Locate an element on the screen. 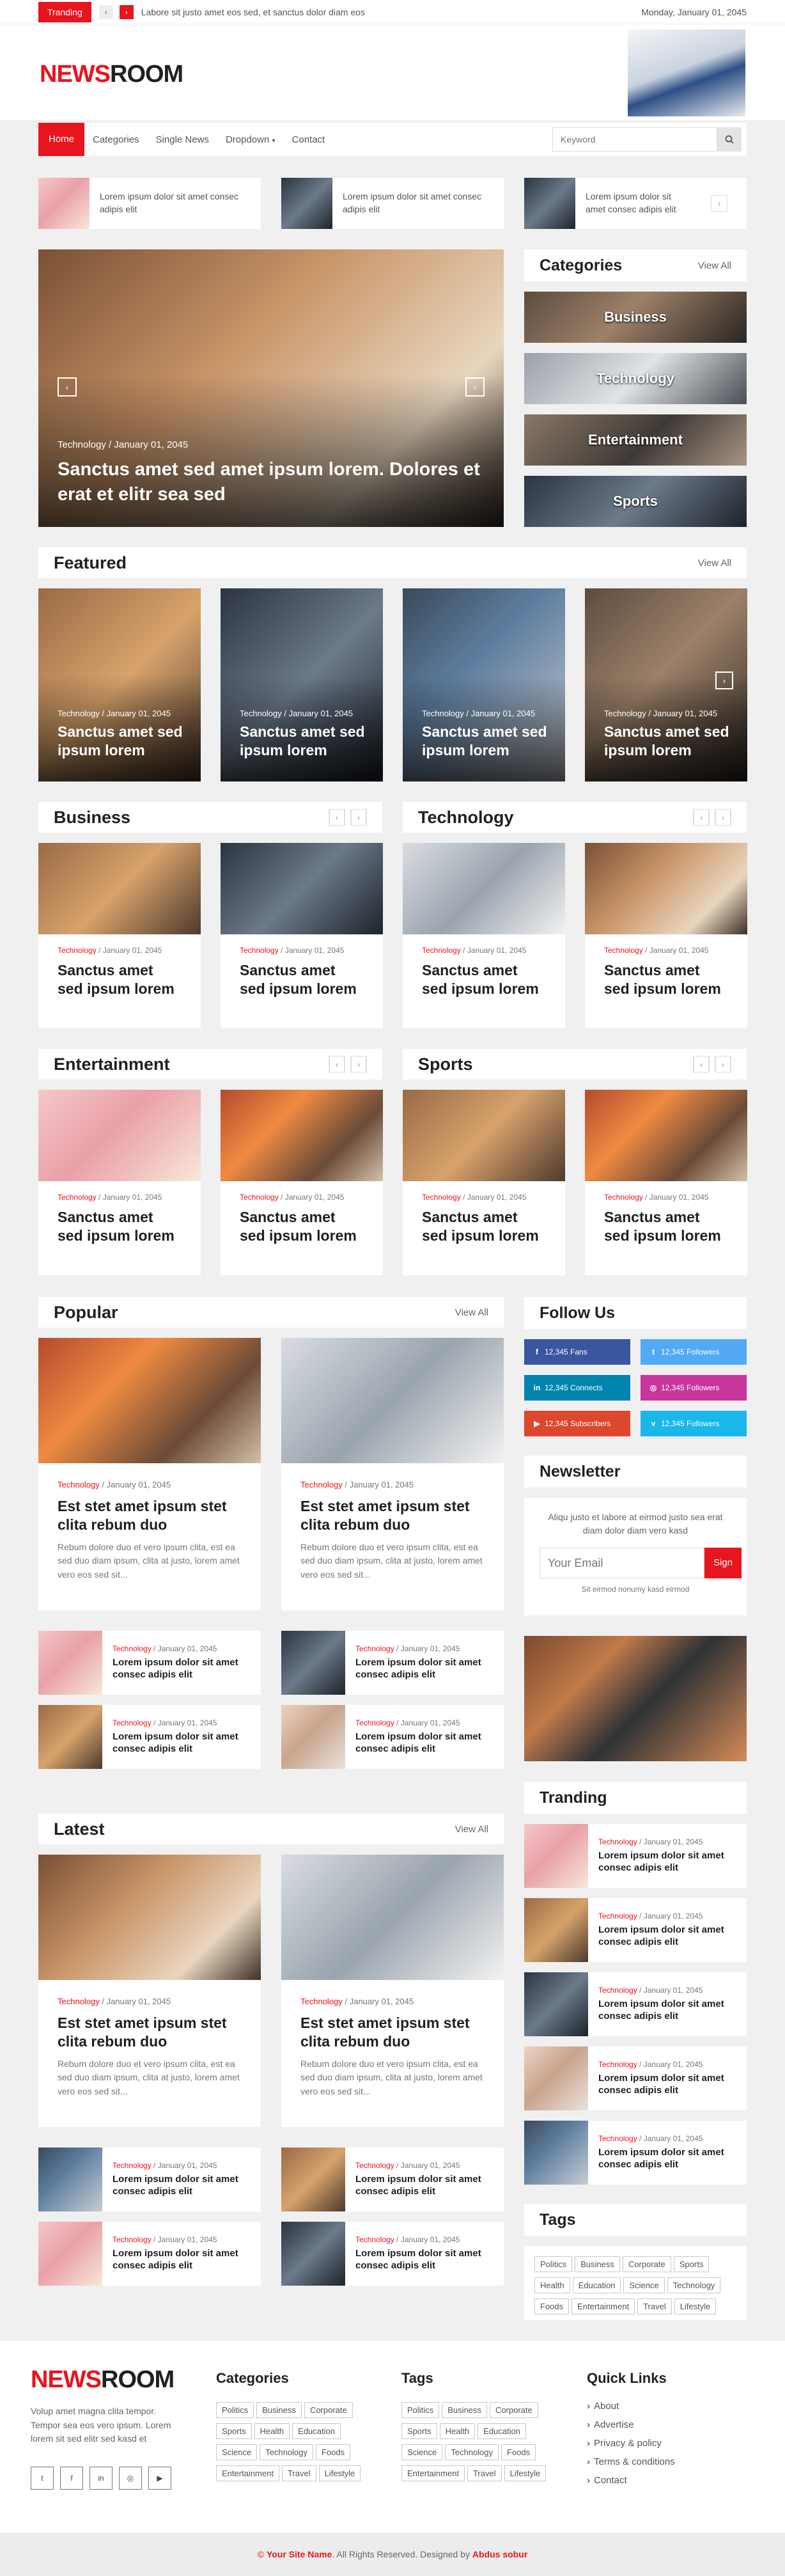 Image resolution: width=785 pixels, height=2576 pixels. follow-vimeo-button: v 12,345 Followers is located at coordinates (694, 1423).